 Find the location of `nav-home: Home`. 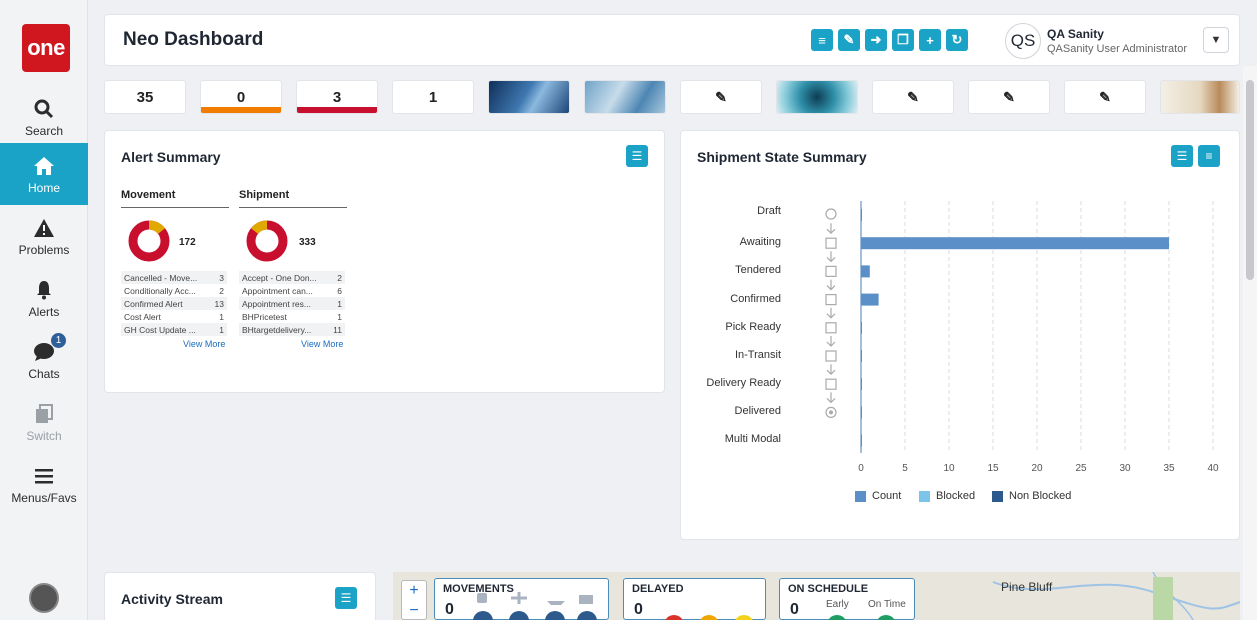

nav-home: Home is located at coordinates (44, 174).